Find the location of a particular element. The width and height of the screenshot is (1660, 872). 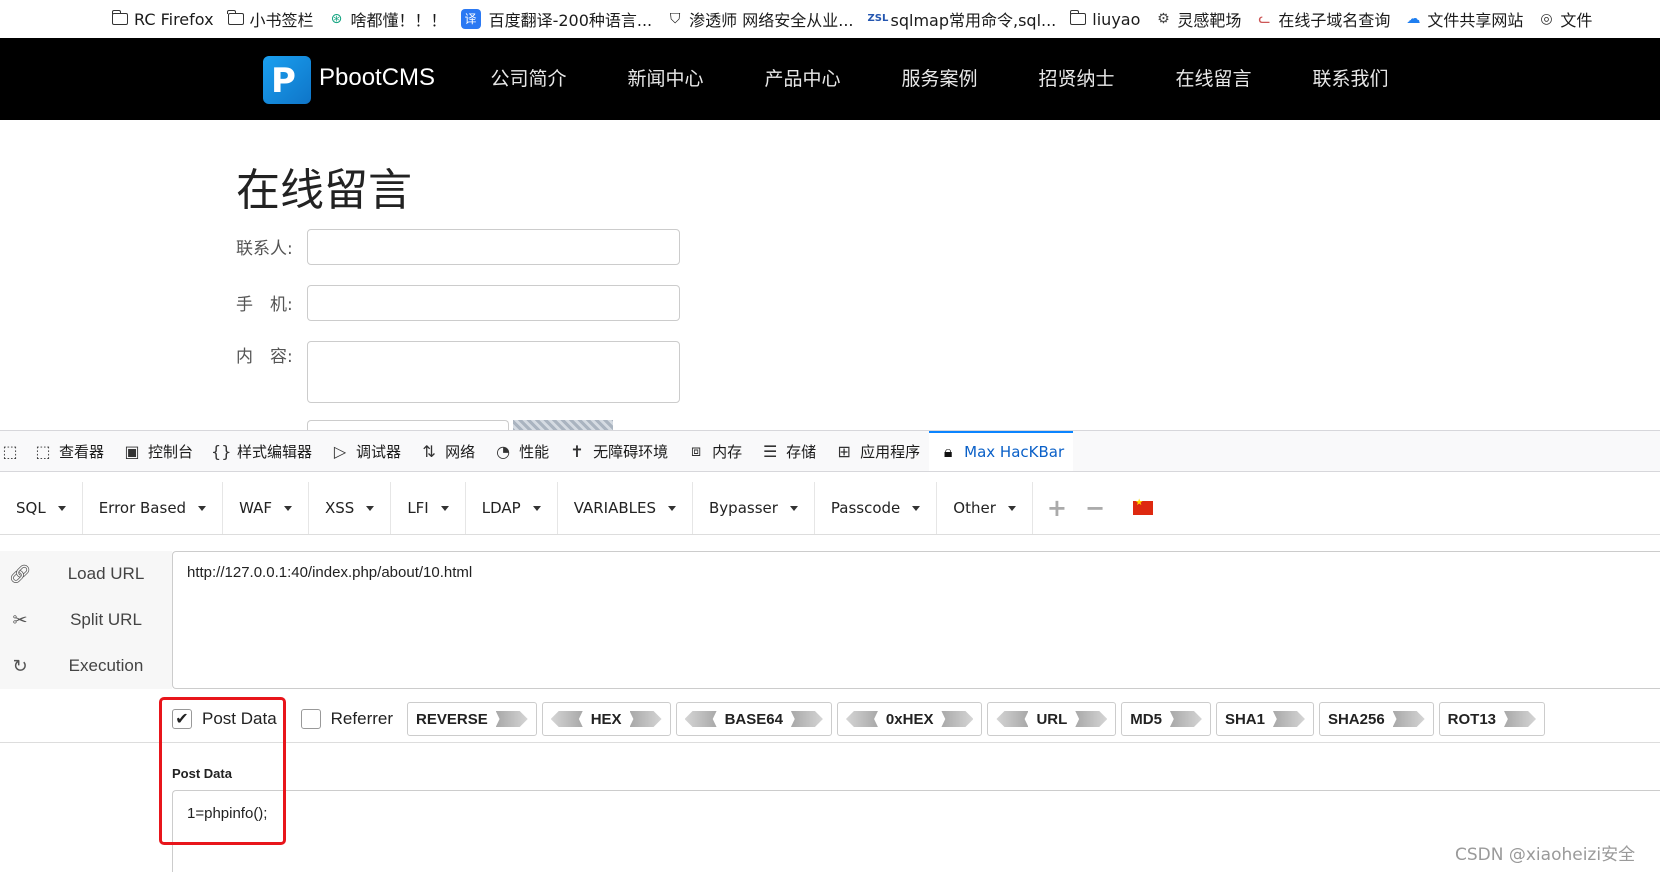

tab-memory: ⧈ 内存 is located at coordinates (714, 451).